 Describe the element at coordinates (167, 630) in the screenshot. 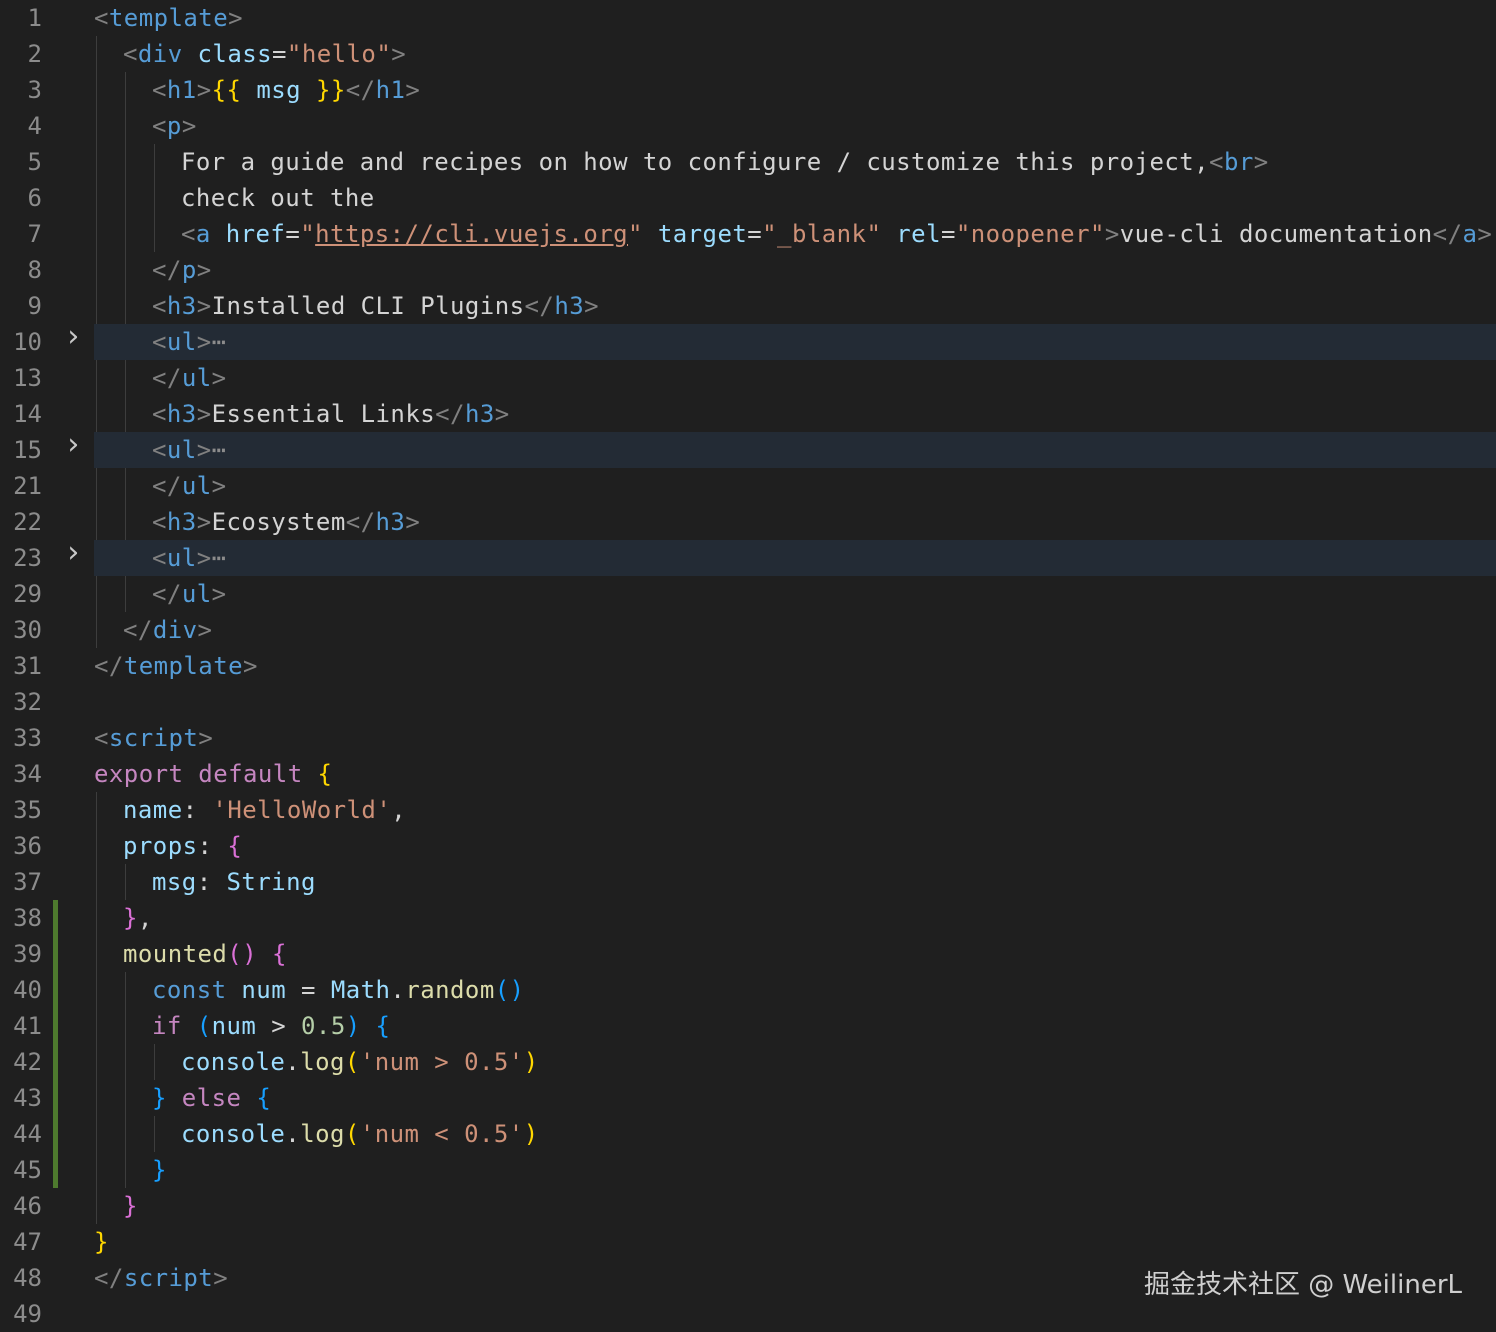

I see `code-text: </div>` at that location.